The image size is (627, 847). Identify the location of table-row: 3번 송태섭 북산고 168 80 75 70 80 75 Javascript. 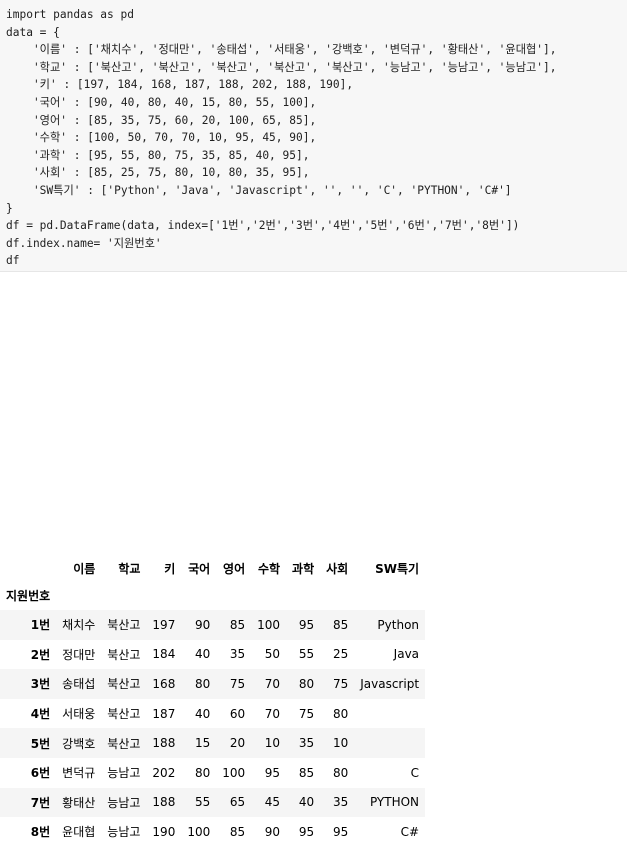
(213, 684).